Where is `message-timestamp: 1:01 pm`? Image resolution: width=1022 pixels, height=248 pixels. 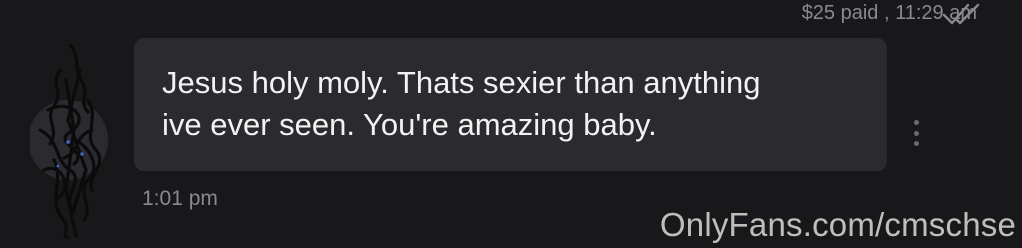
message-timestamp: 1:01 pm is located at coordinates (180, 198).